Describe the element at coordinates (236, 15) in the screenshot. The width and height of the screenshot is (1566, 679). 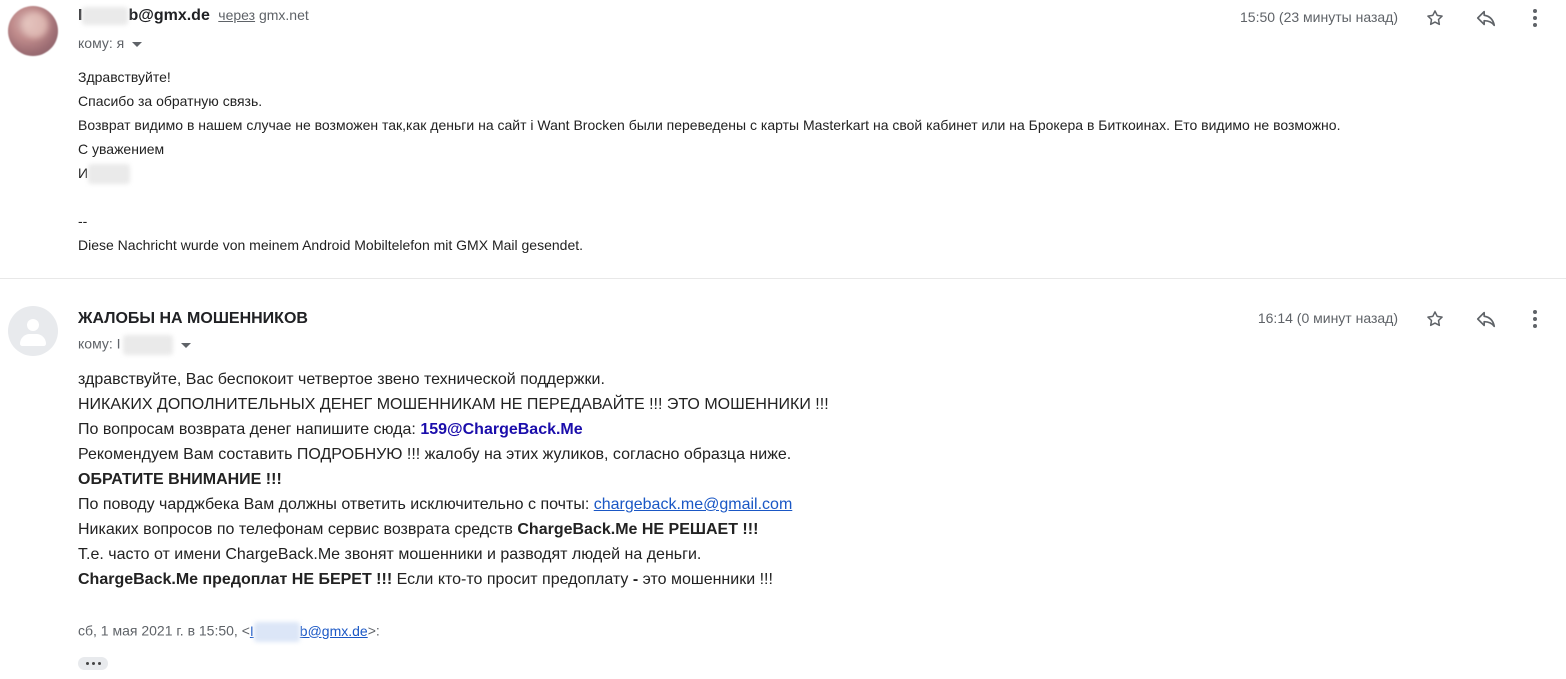
I see `via-label: через` at that location.